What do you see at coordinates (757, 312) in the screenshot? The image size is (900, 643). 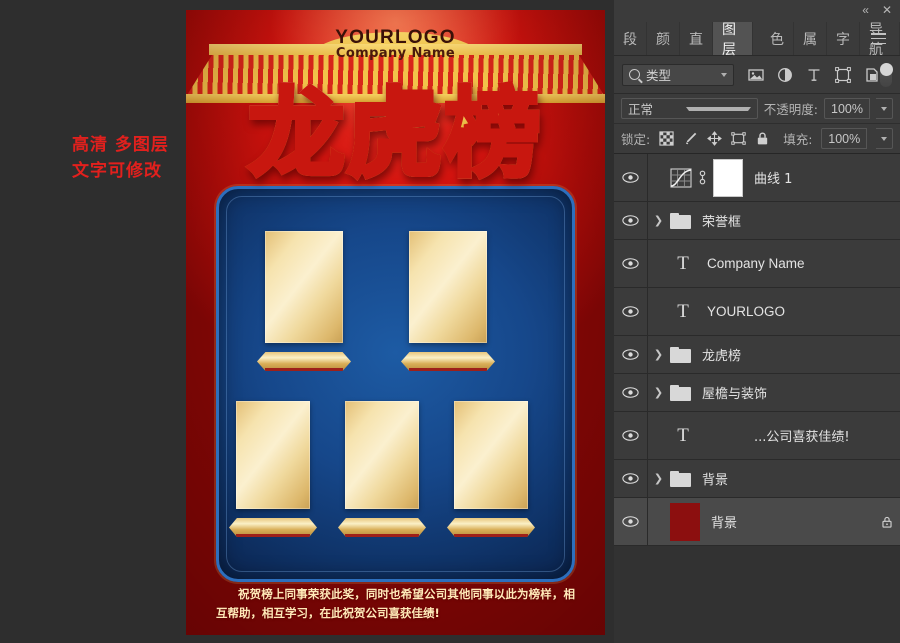 I see `layer-row-text-yourlogo: T YOURLOGO` at bounding box center [757, 312].